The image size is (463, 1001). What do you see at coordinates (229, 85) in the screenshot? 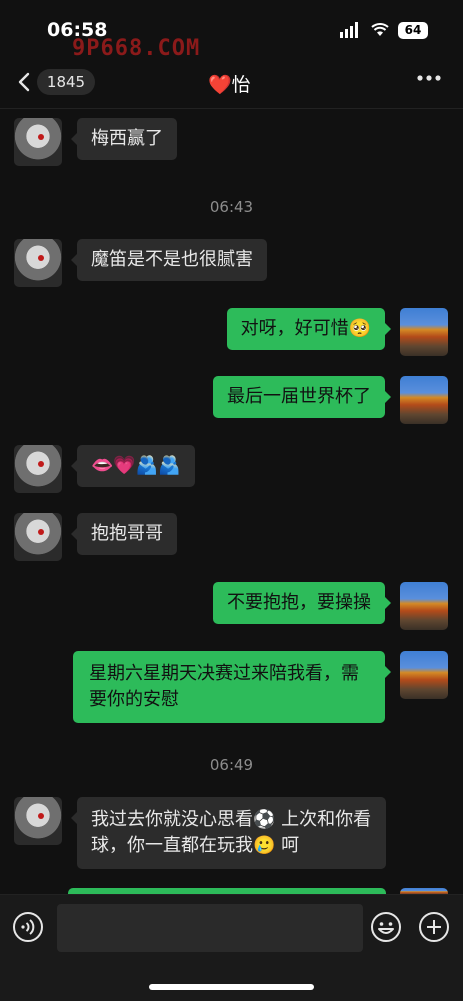
I see `chat-title: ❤️怡` at bounding box center [229, 85].